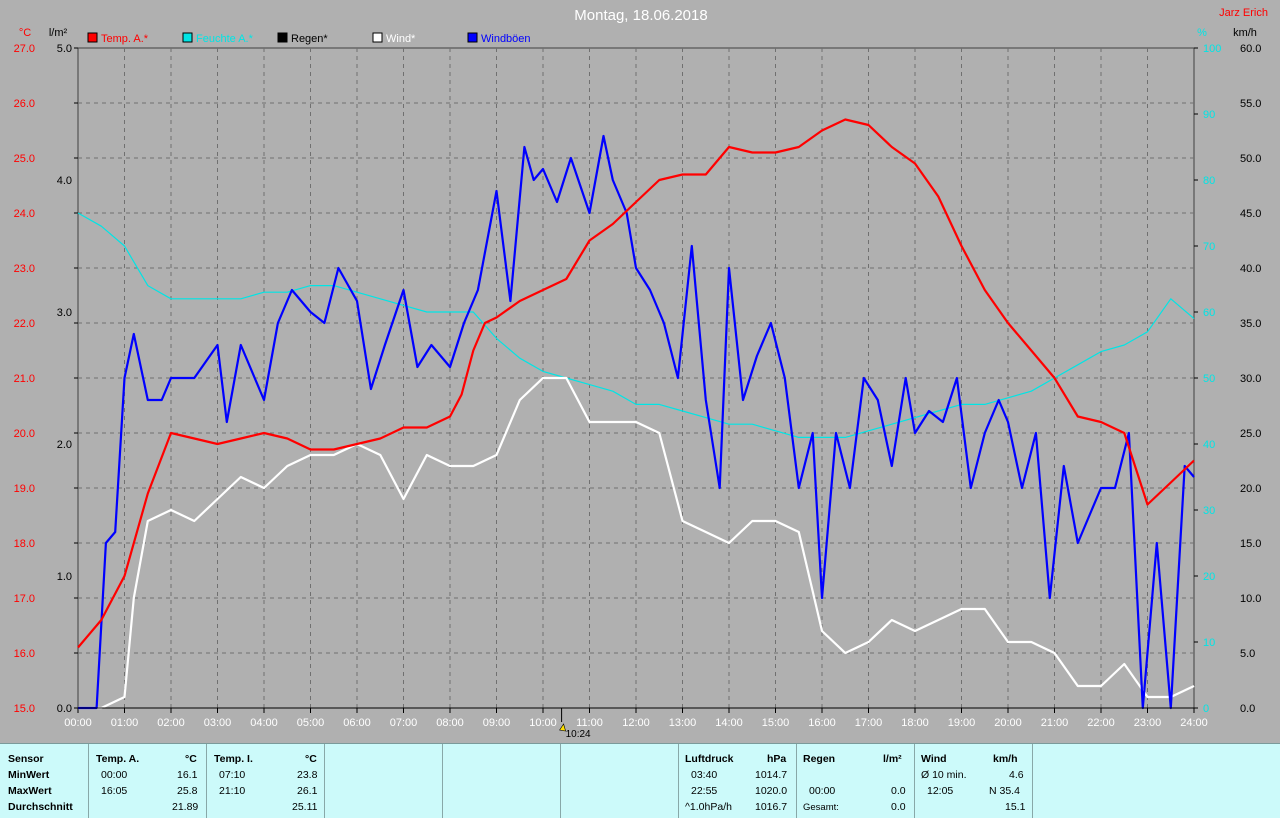 This screenshot has width=1280, height=818. What do you see at coordinates (1247, 709) in the screenshot?
I see `wind-tick-label: 0.0` at bounding box center [1247, 709].